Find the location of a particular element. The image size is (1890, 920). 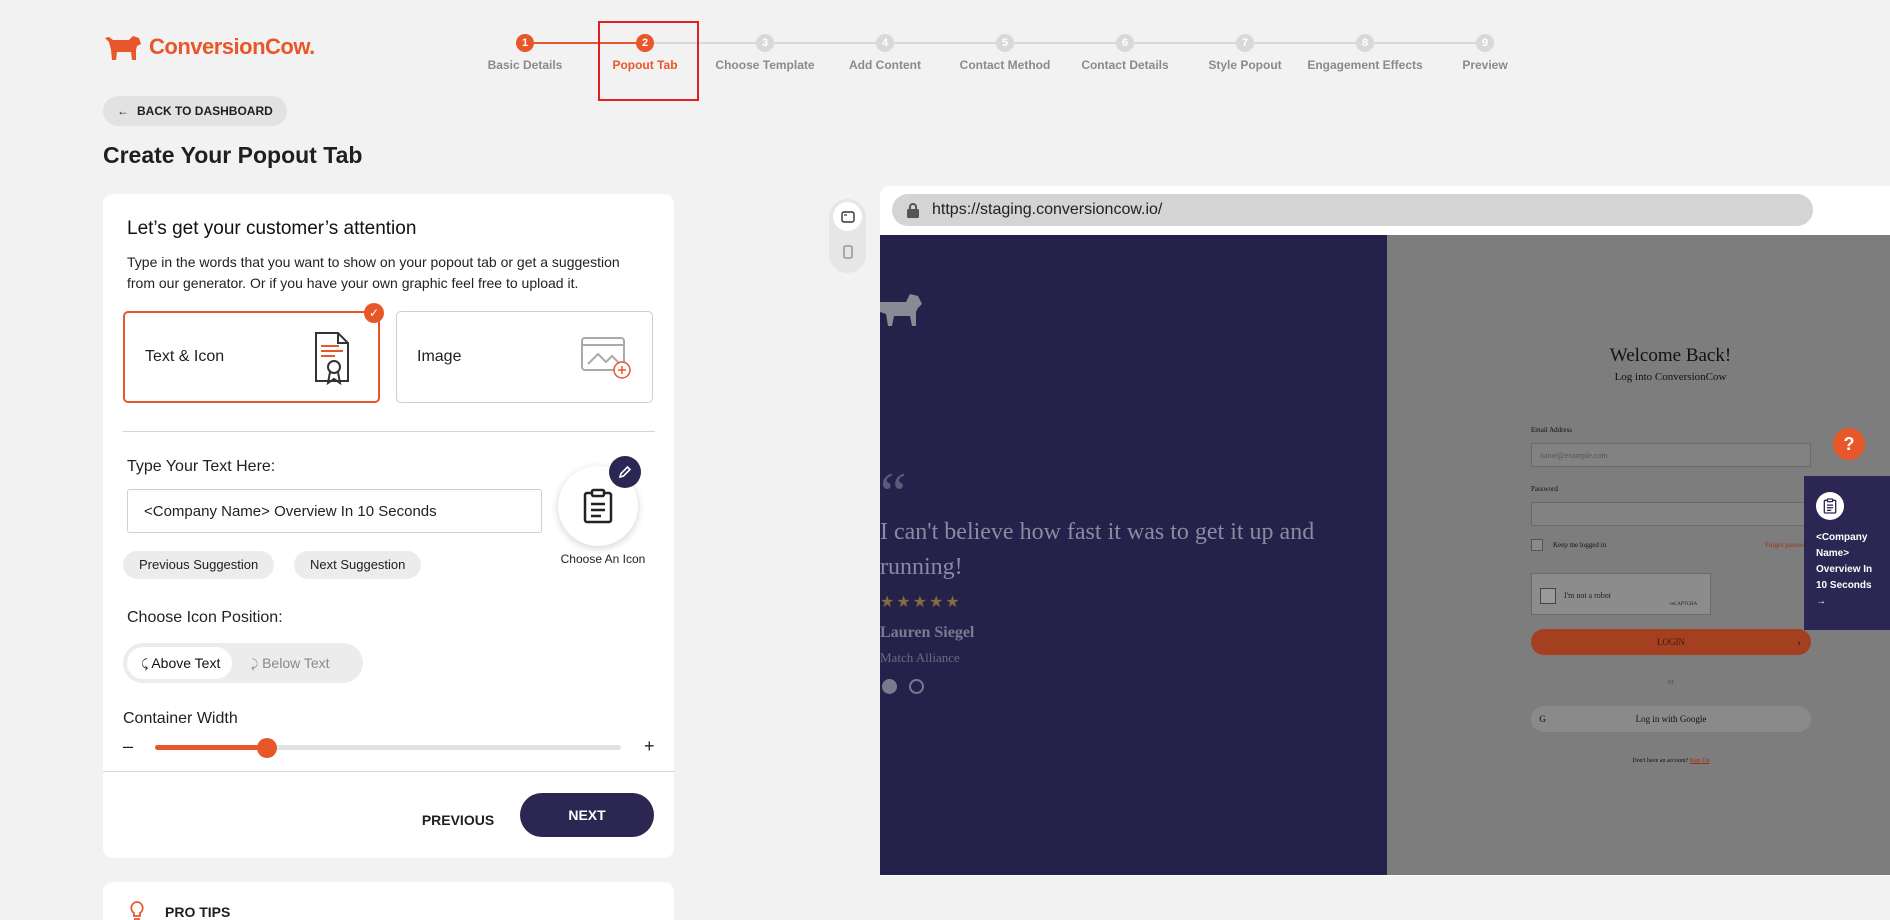

option-image-label: Image is located at coordinates (439, 356).